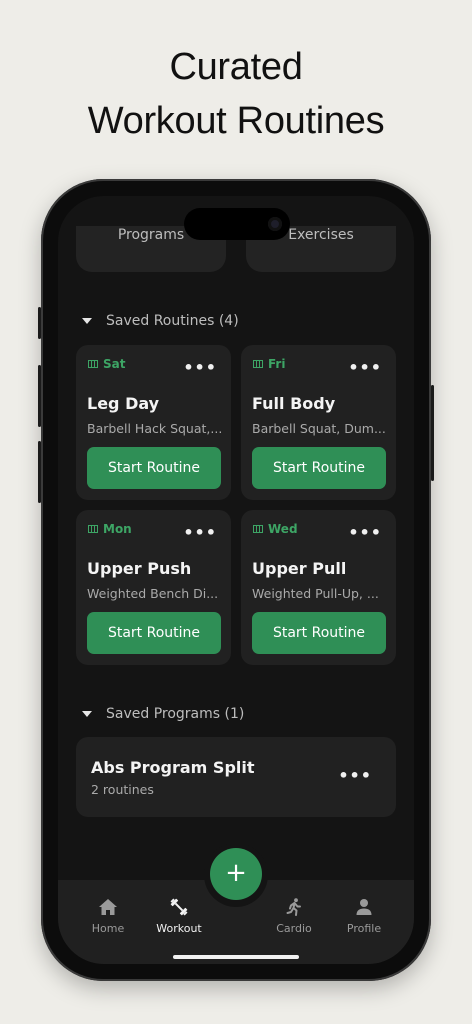 The height and width of the screenshot is (1024, 472). I want to click on tab-profile-label: Profile, so click(364, 928).